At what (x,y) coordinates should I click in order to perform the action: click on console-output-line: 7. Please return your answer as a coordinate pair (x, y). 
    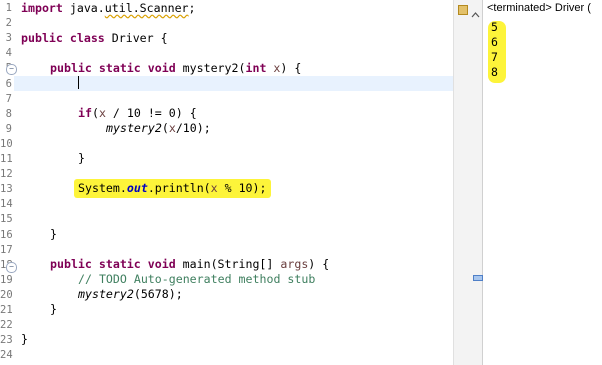
    Looking at the image, I should click on (494, 57).